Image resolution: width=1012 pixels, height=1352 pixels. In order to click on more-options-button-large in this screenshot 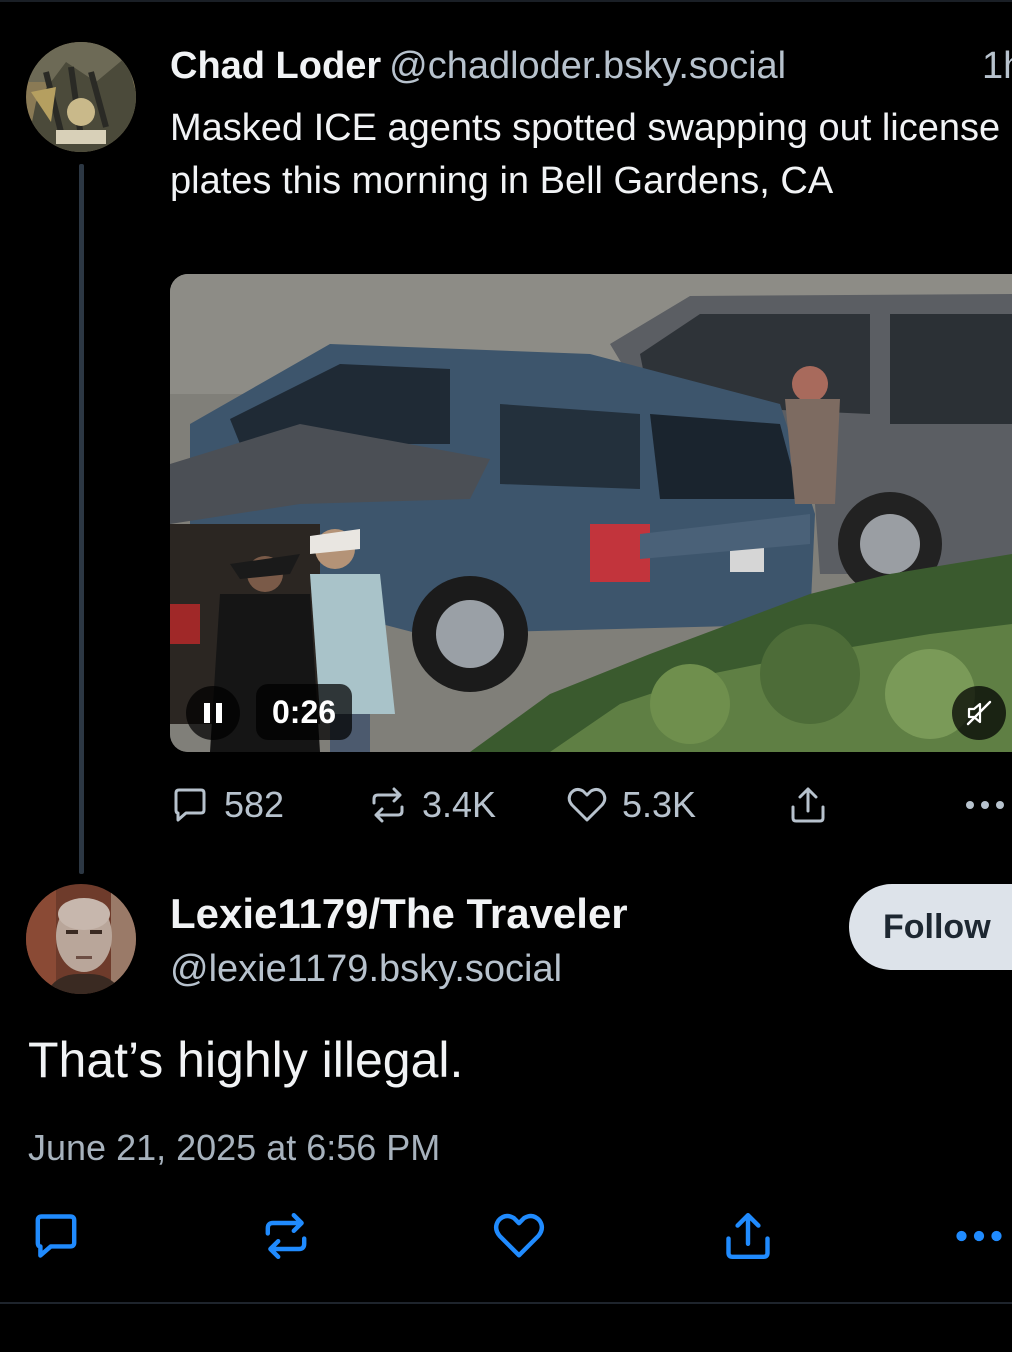, I will do `click(979, 1236)`.